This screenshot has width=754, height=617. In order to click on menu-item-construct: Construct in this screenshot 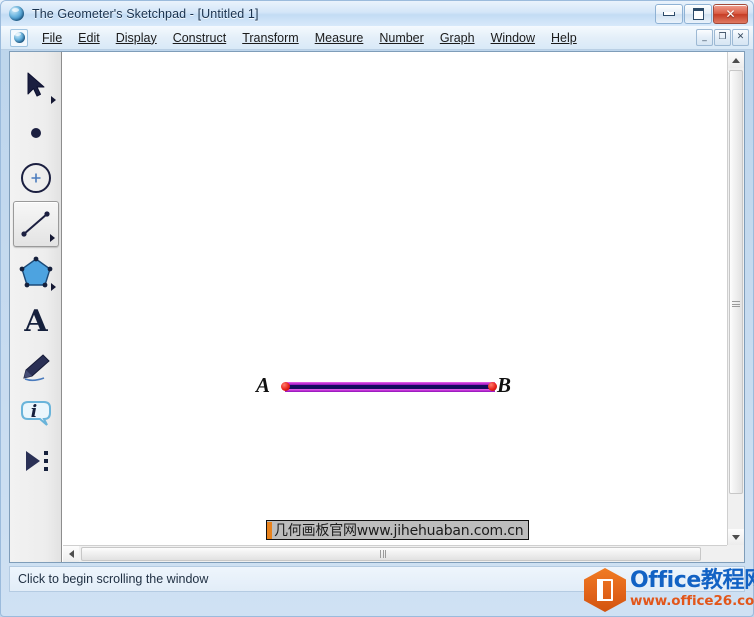, I will do `click(200, 38)`.